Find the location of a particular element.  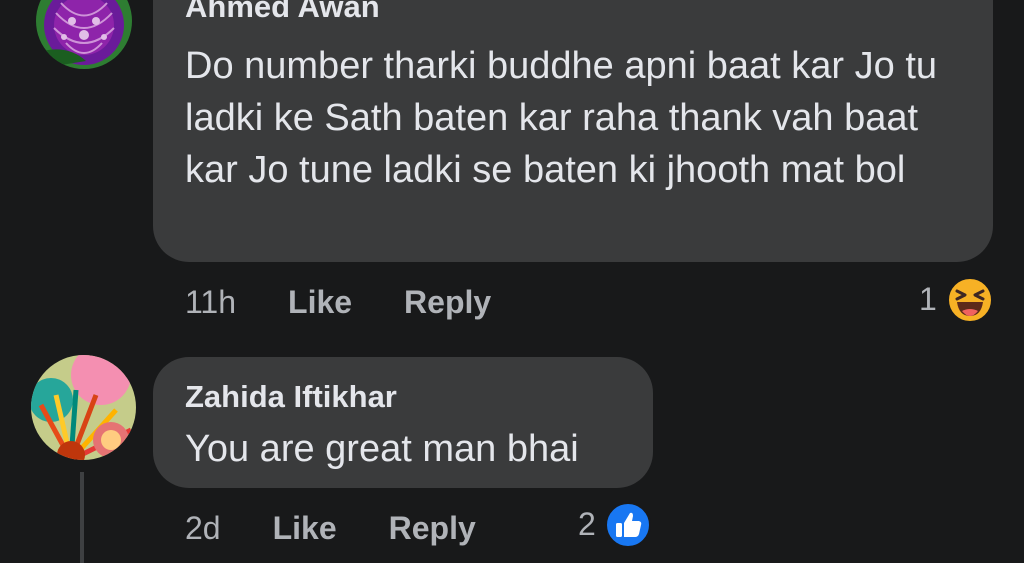

comment-text: You are great man bhai is located at coordinates (382, 449).